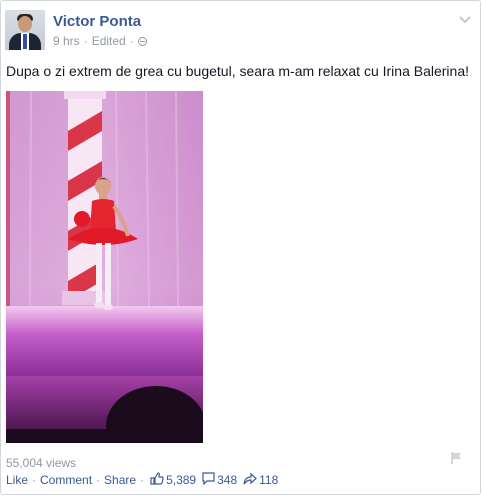 This screenshot has width=483, height=497. What do you see at coordinates (97, 21) in the screenshot?
I see `author-name: Victor Ponta` at bounding box center [97, 21].